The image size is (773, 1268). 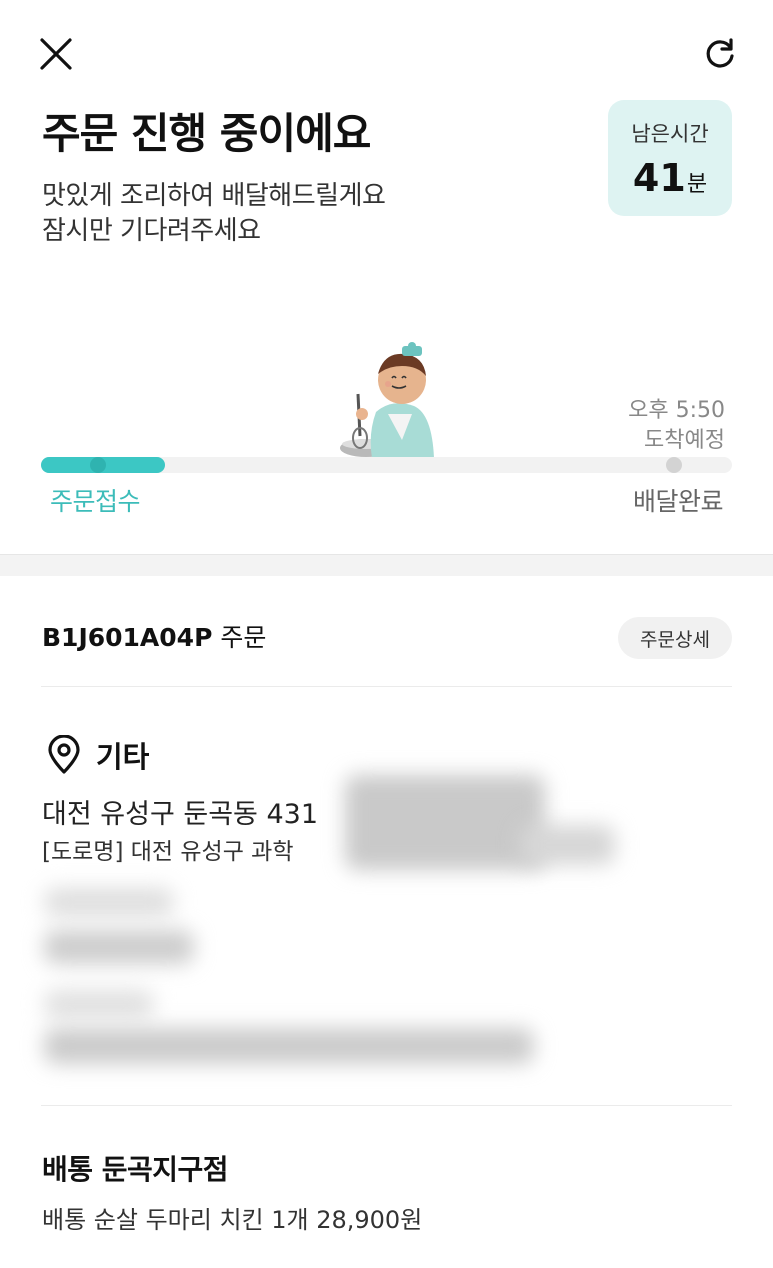 I want to click on address-line2: [도로명] 대전 유성구 과학, so click(x=168, y=852).